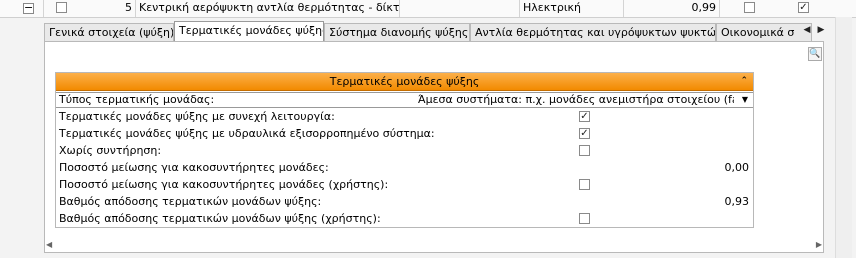 The width and height of the screenshot is (856, 258). Describe the element at coordinates (584, 150) in the screenshot. I see `no-maintenance-checkbox` at that location.